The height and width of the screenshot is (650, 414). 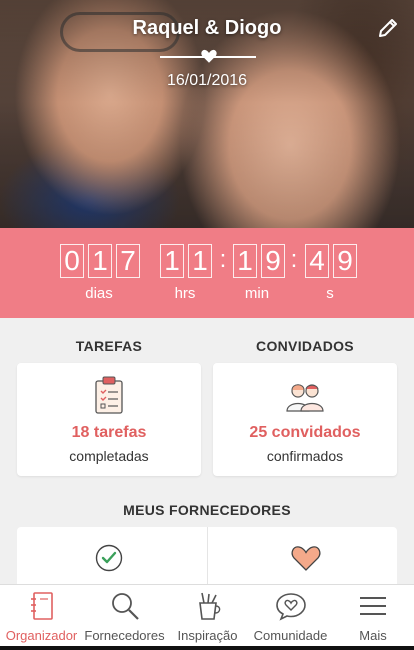 I want to click on countdown-days-digit: 0, so click(x=72, y=261).